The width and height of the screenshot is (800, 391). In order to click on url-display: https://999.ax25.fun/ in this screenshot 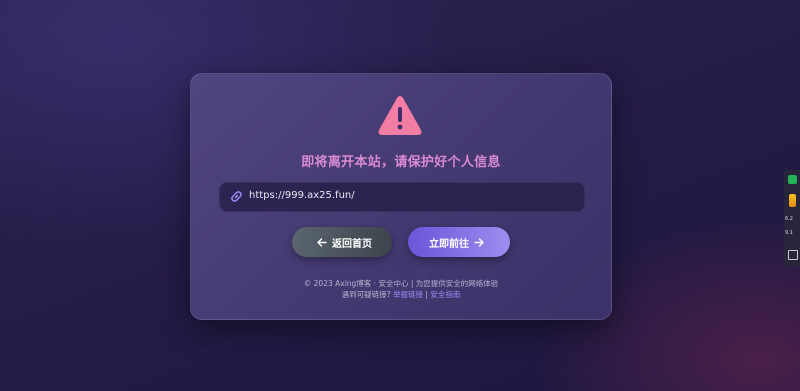, I will do `click(402, 197)`.